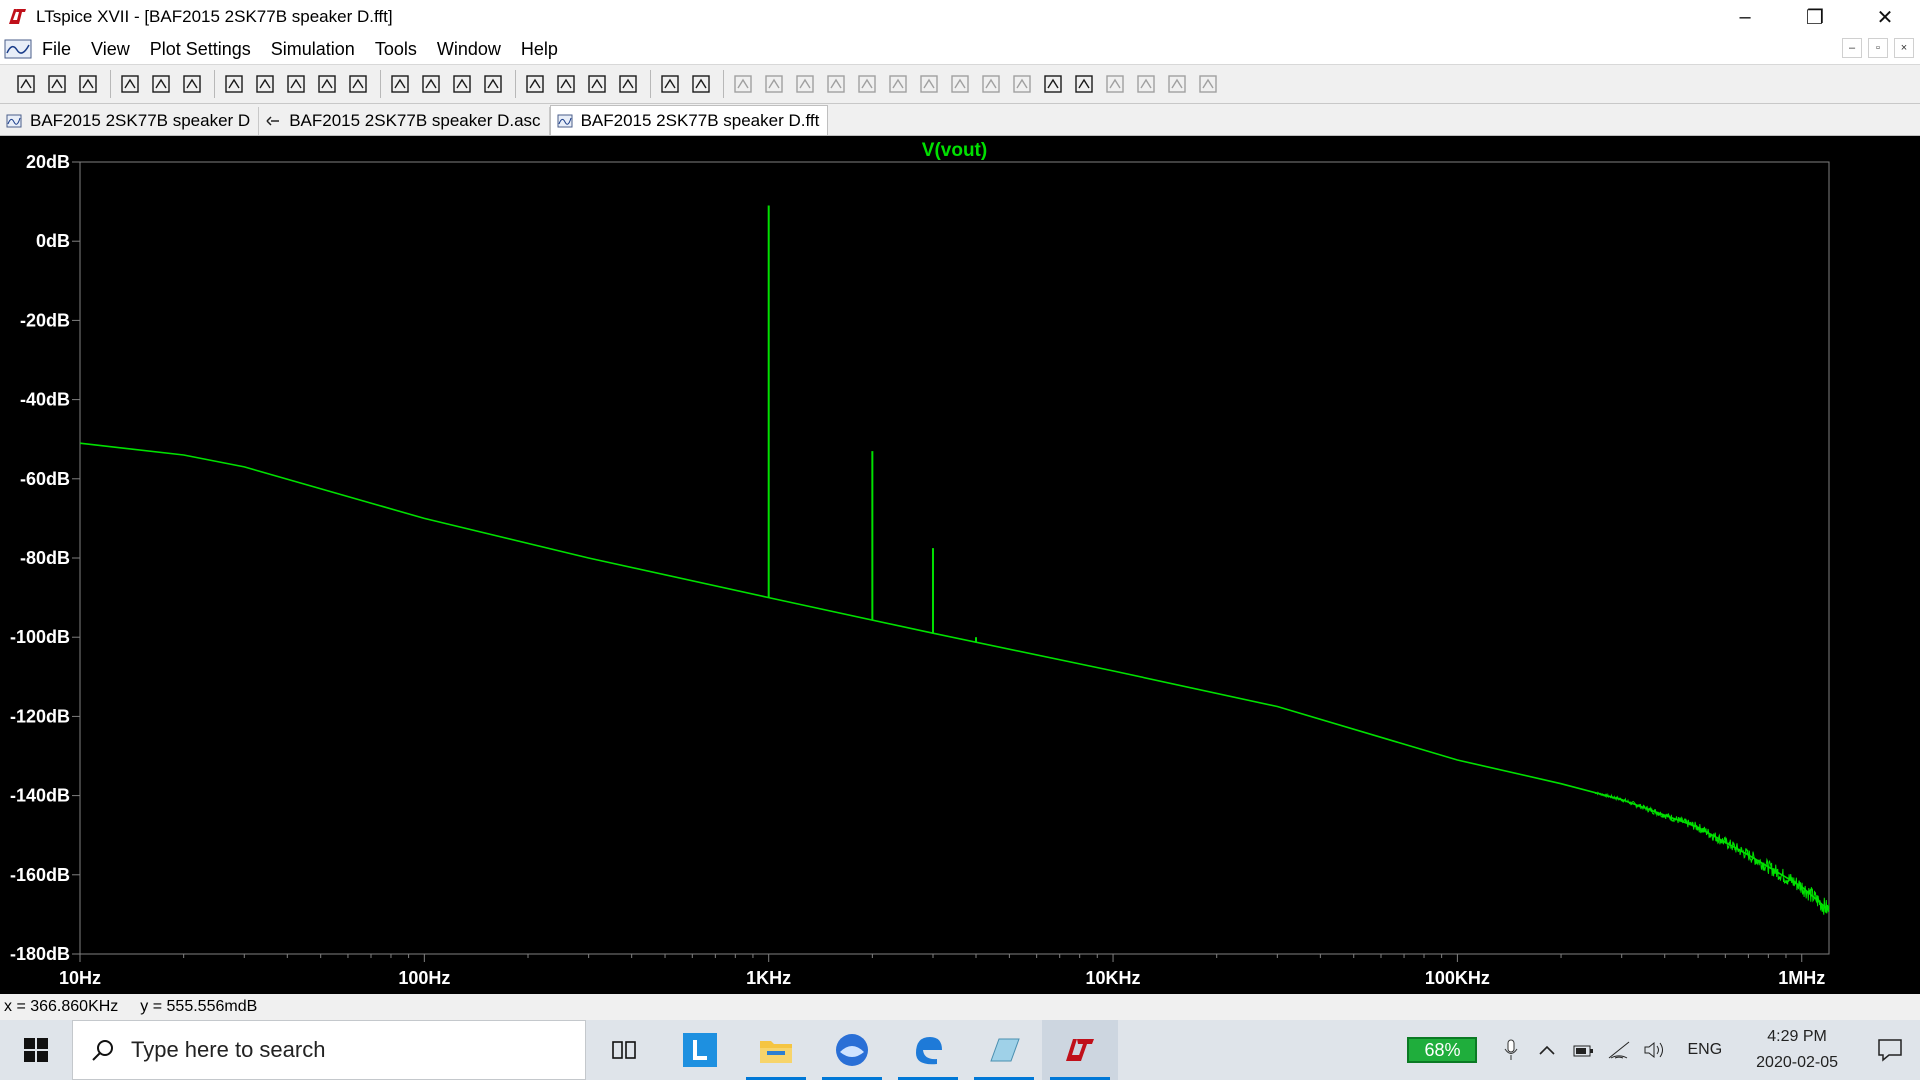 Image resolution: width=1920 pixels, height=1080 pixels. What do you see at coordinates (313, 49) in the screenshot?
I see `menu-simulation: Simulation` at bounding box center [313, 49].